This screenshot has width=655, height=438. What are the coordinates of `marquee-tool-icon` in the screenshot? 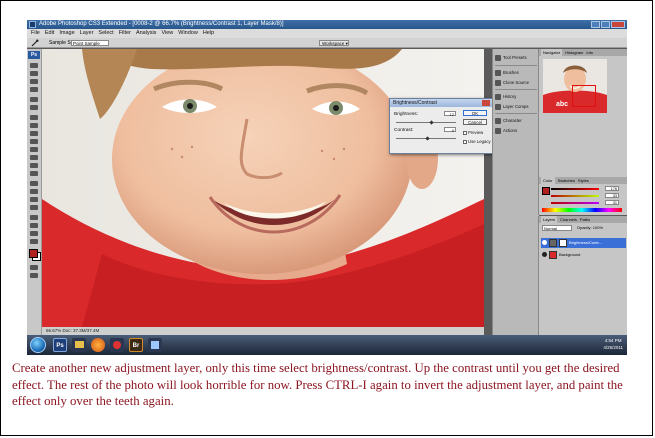 It's located at (34, 73).